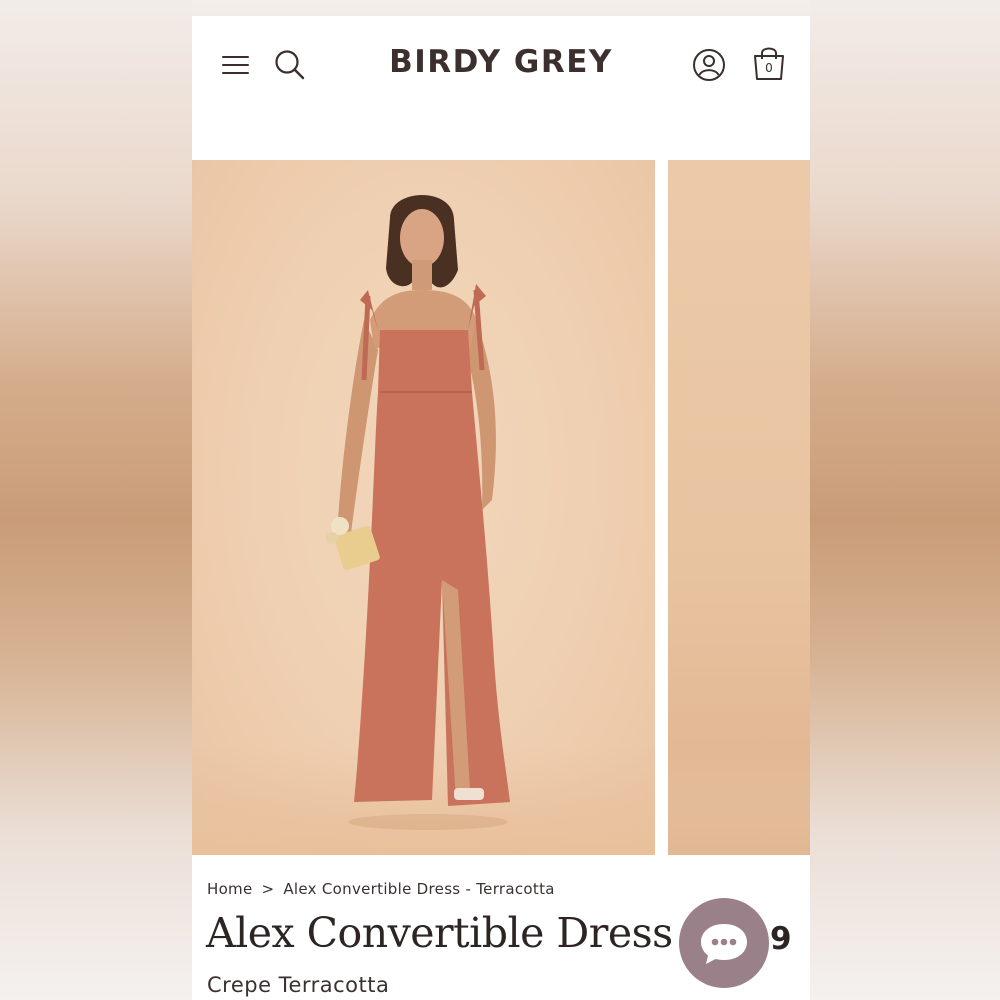 The height and width of the screenshot is (1000, 1000). Describe the element at coordinates (781, 939) in the screenshot. I see `product-price: 9` at that location.